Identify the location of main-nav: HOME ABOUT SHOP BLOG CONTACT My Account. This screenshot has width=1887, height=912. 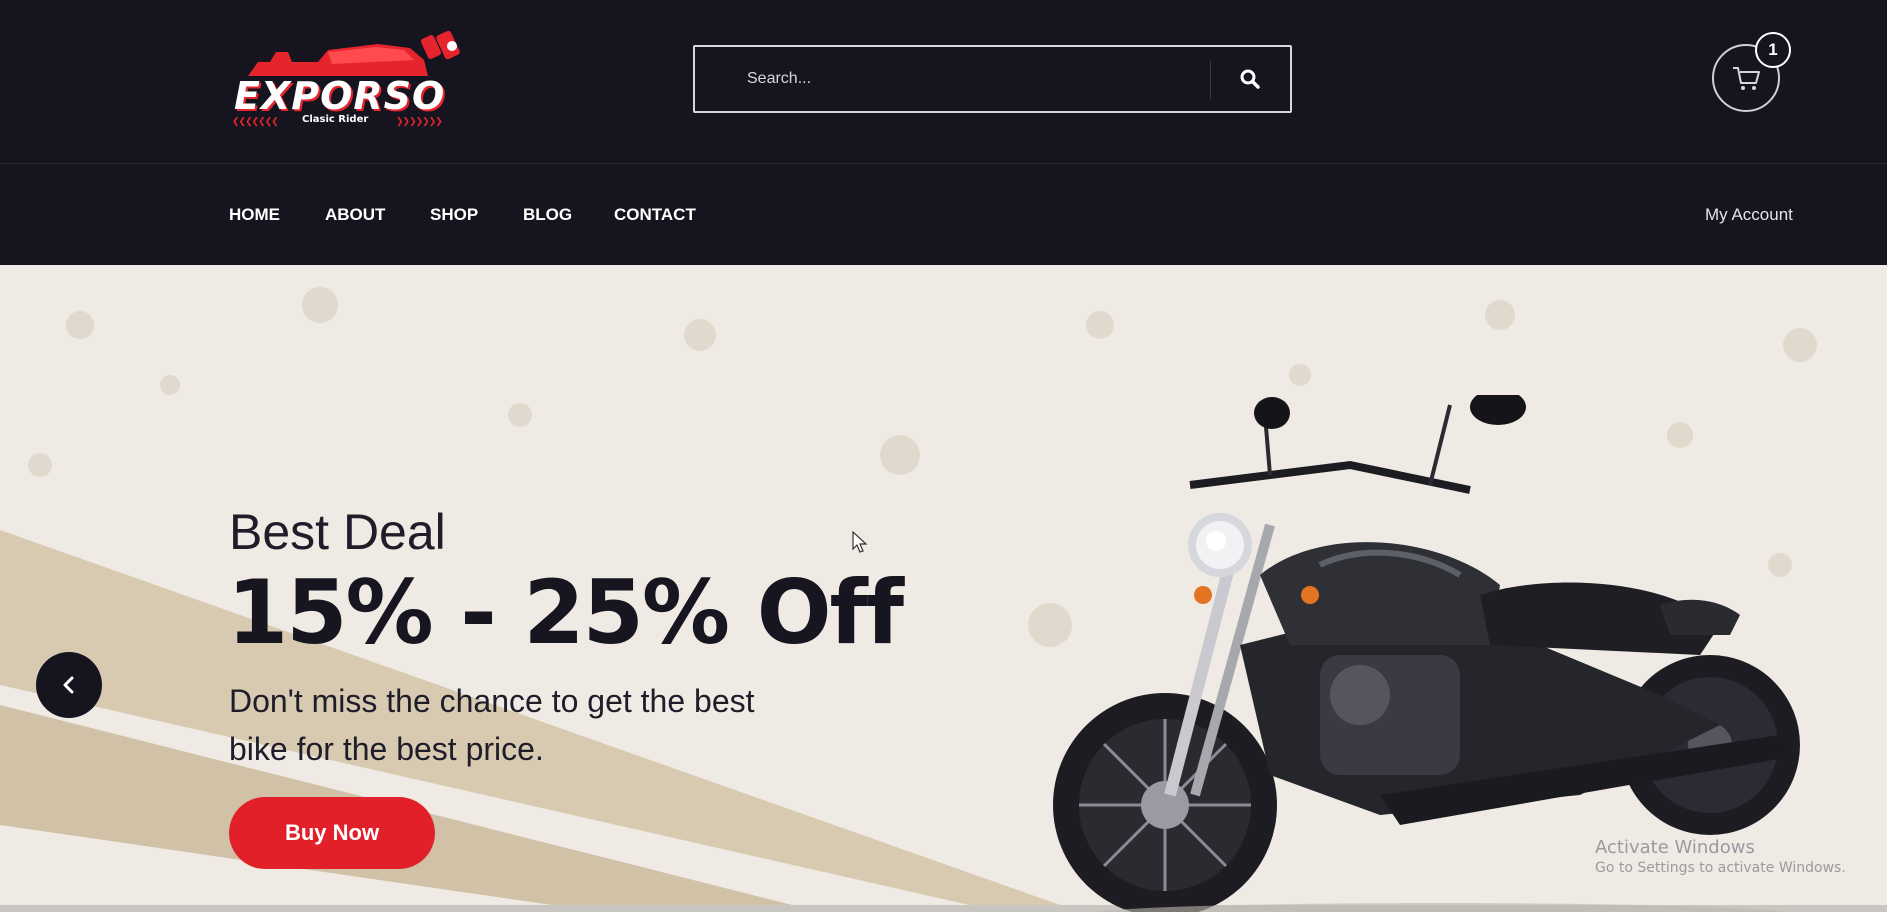
(943, 215).